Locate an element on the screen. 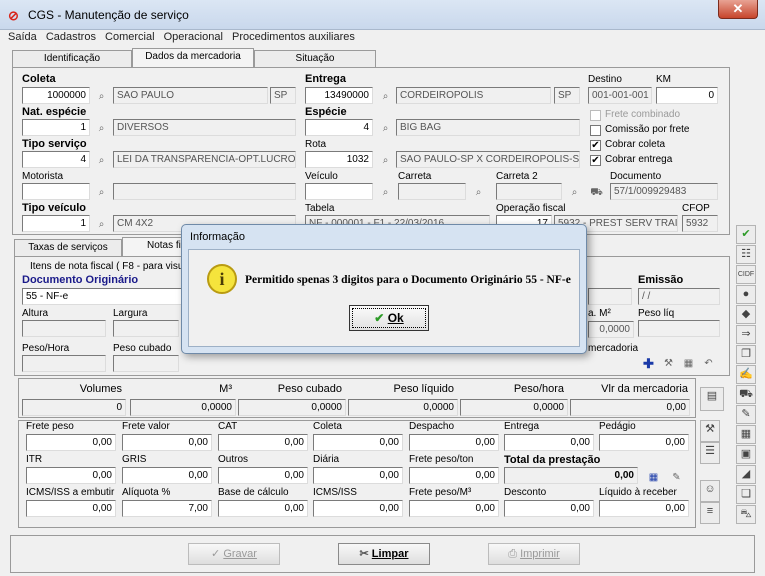 The height and width of the screenshot is (576, 765). frete-combinado-checkbox is located at coordinates (595, 115).